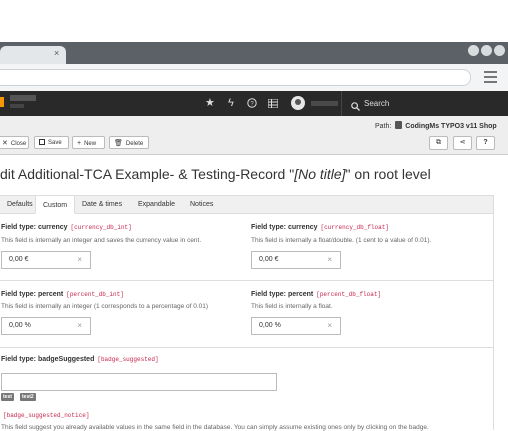 Image resolution: width=508 pixels, height=431 pixels. I want to click on tab-custom: Custom, so click(55, 204).